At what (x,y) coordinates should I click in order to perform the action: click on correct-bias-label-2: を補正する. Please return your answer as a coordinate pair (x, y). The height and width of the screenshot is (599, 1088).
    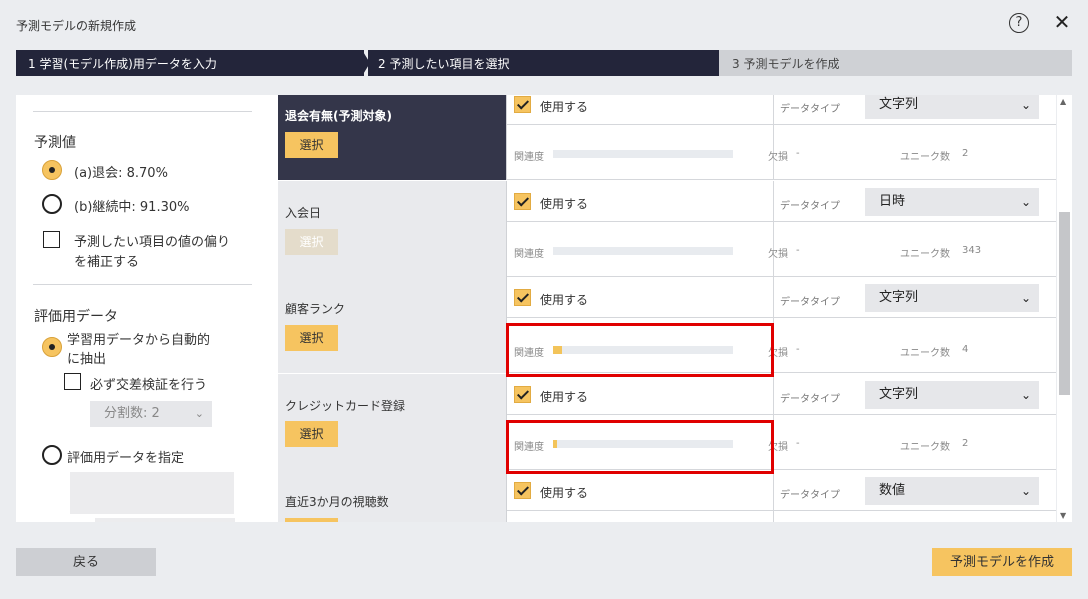
    Looking at the image, I should click on (106, 260).